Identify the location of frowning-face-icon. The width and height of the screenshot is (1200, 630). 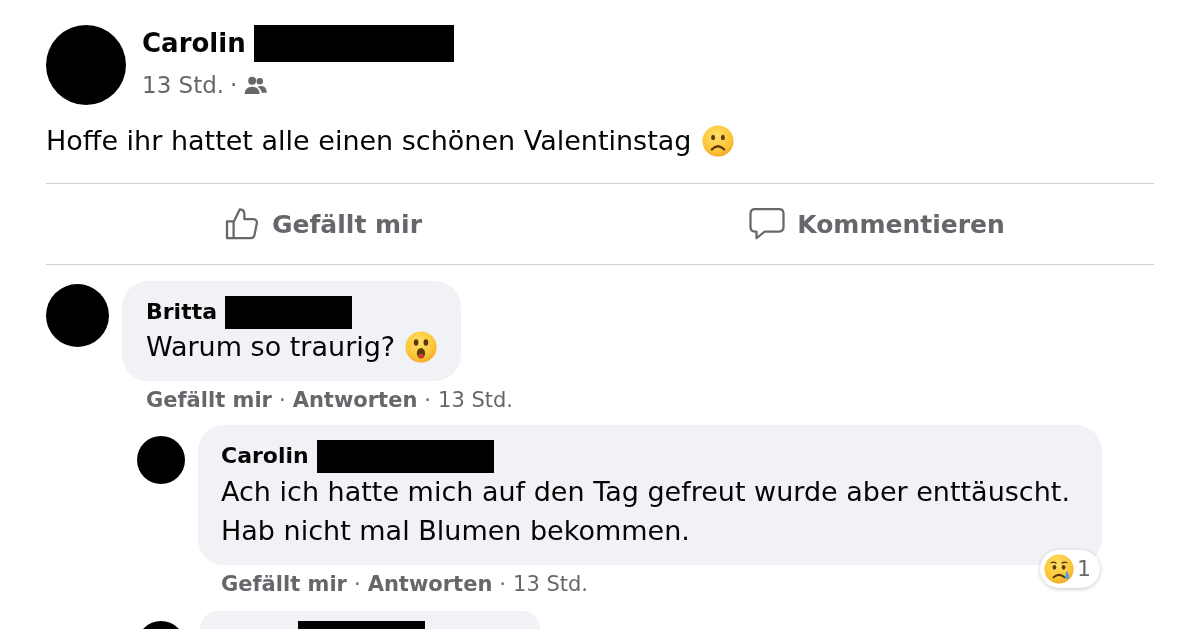
(718, 141).